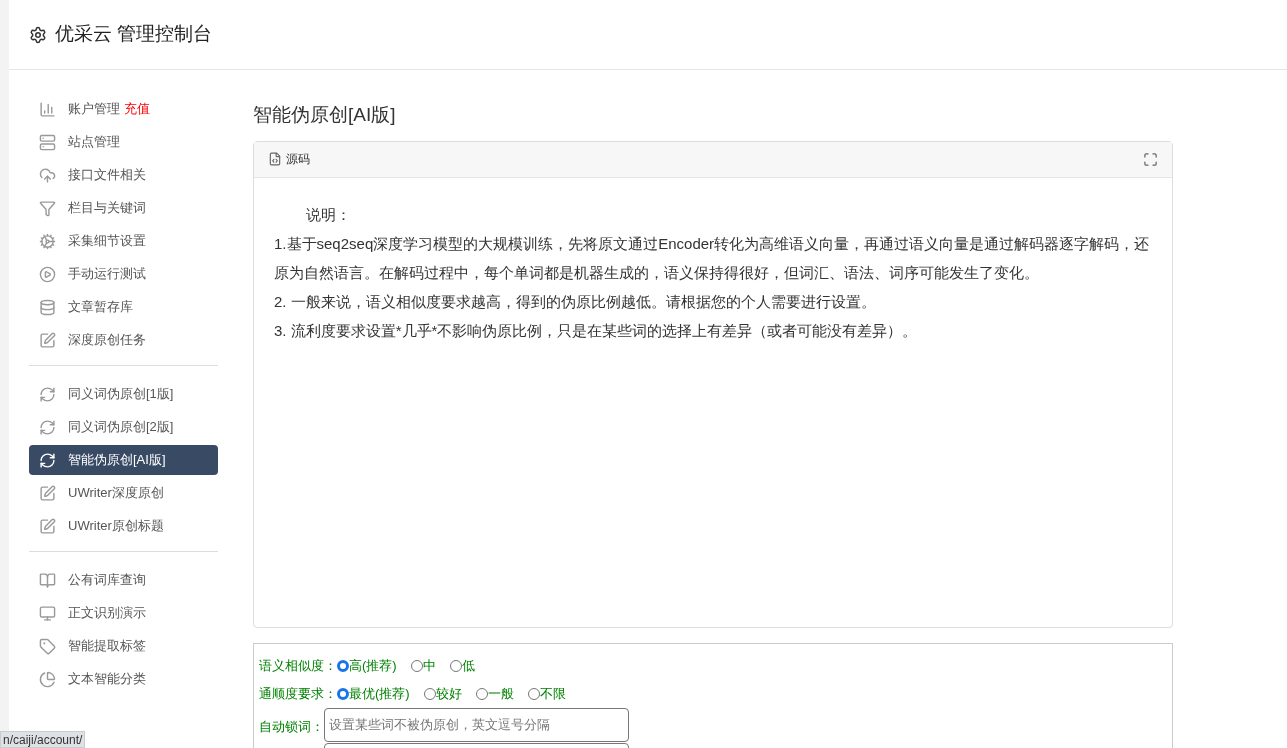 This screenshot has width=1287, height=748. What do you see at coordinates (442, 693) in the screenshot?
I see `radio-option: 较好` at bounding box center [442, 693].